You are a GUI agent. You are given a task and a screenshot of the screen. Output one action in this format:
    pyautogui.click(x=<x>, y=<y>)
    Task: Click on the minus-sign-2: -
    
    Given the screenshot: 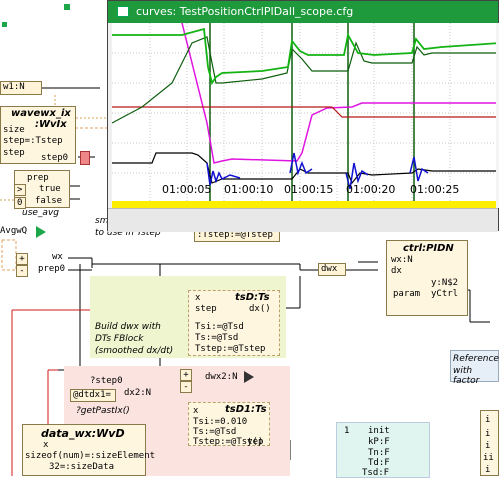 What is the action you would take?
    pyautogui.click(x=186, y=387)
    